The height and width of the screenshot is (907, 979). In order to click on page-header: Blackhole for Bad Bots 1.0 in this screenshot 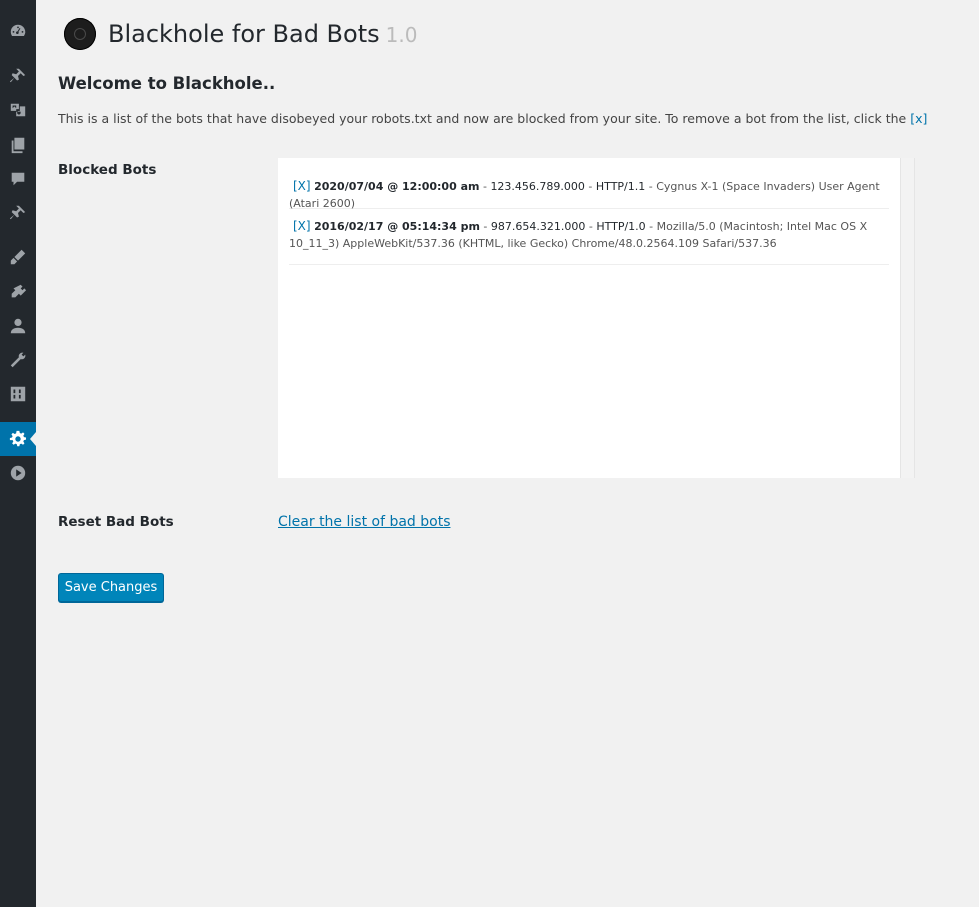, I will do `click(240, 34)`.